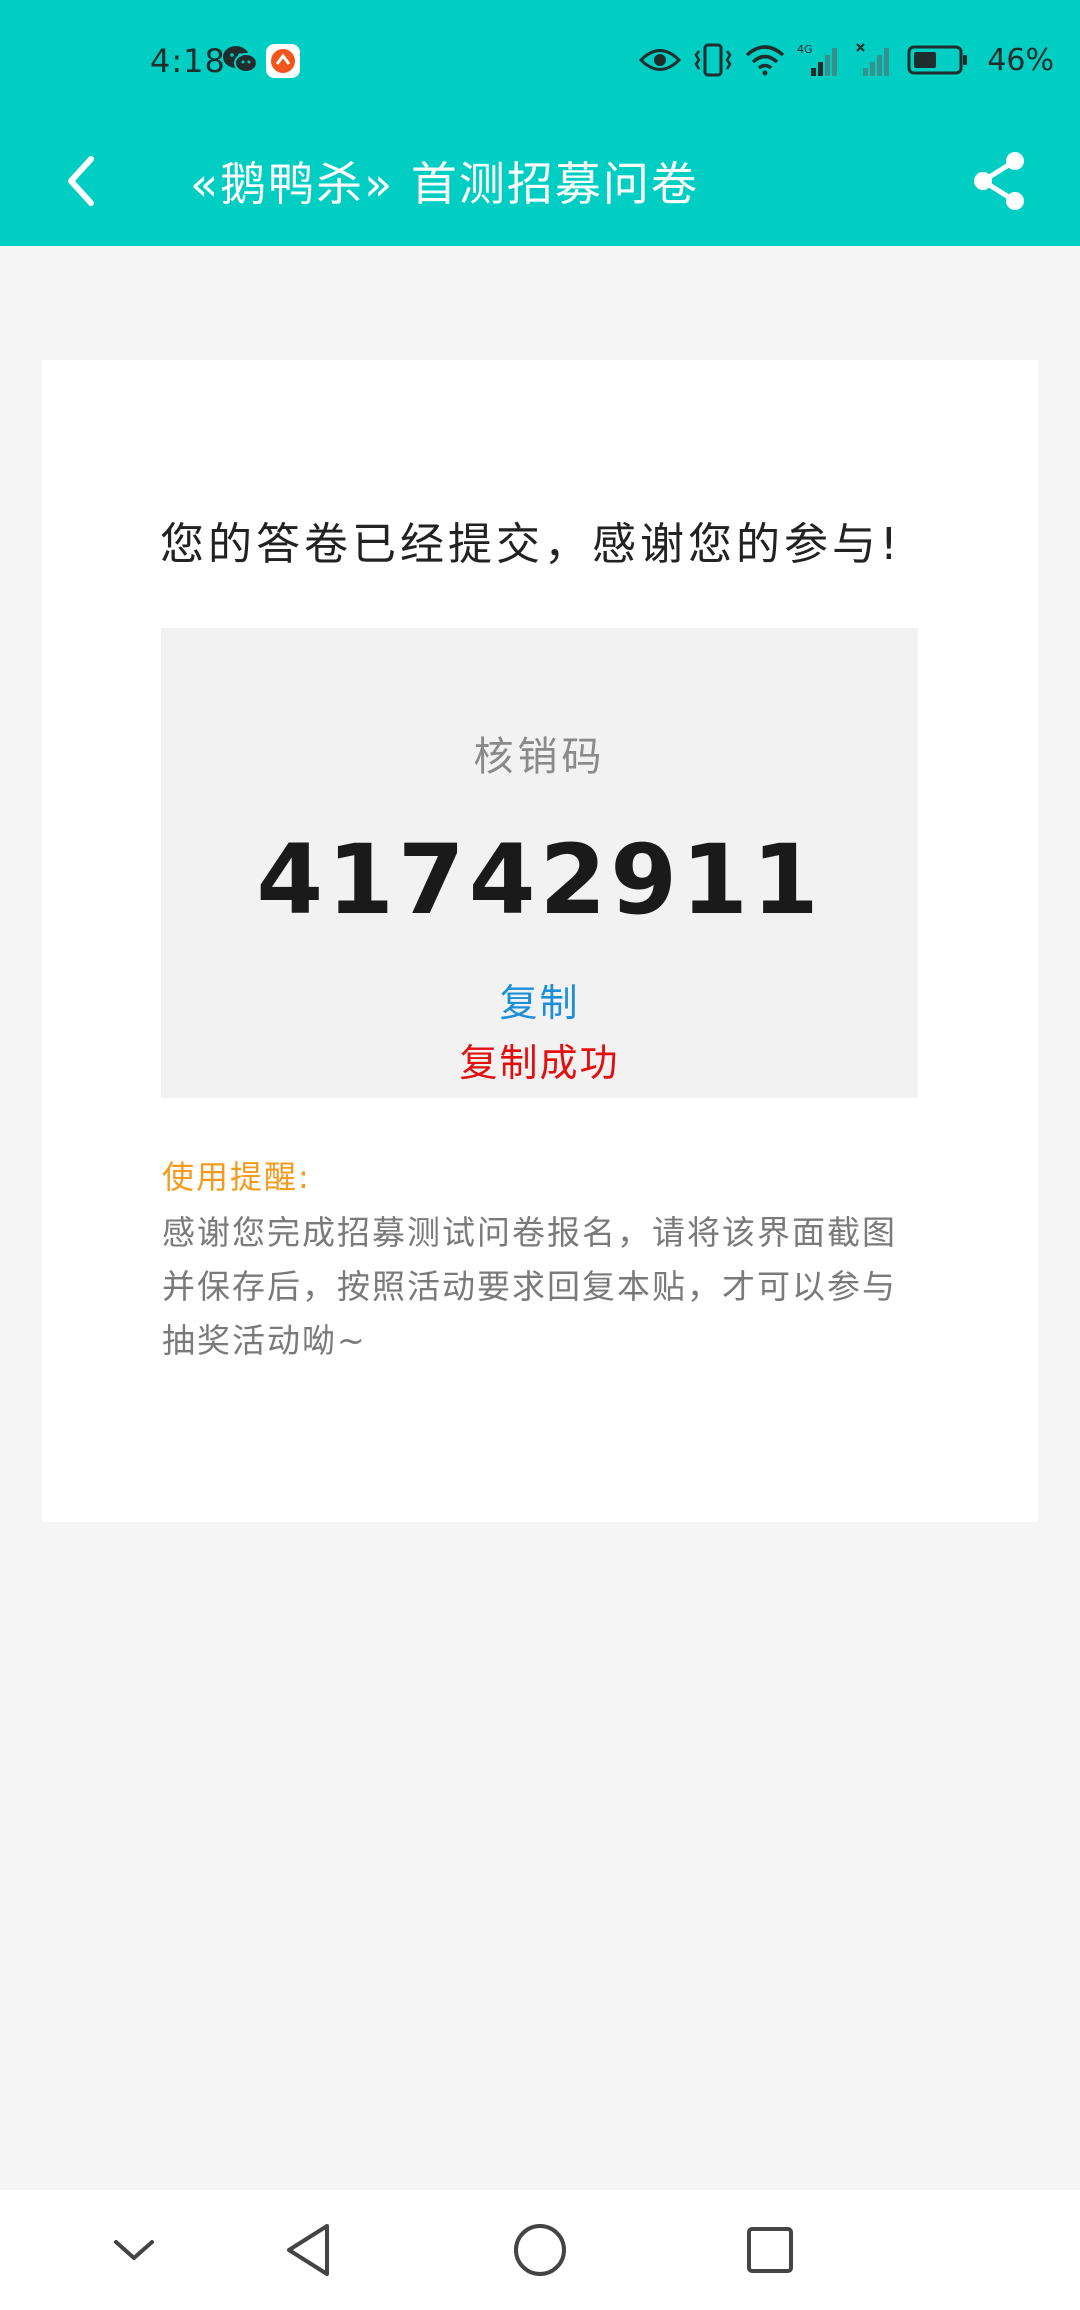 The image size is (1080, 2310). Describe the element at coordinates (713, 60) in the screenshot. I see `vibrate-icon` at that location.